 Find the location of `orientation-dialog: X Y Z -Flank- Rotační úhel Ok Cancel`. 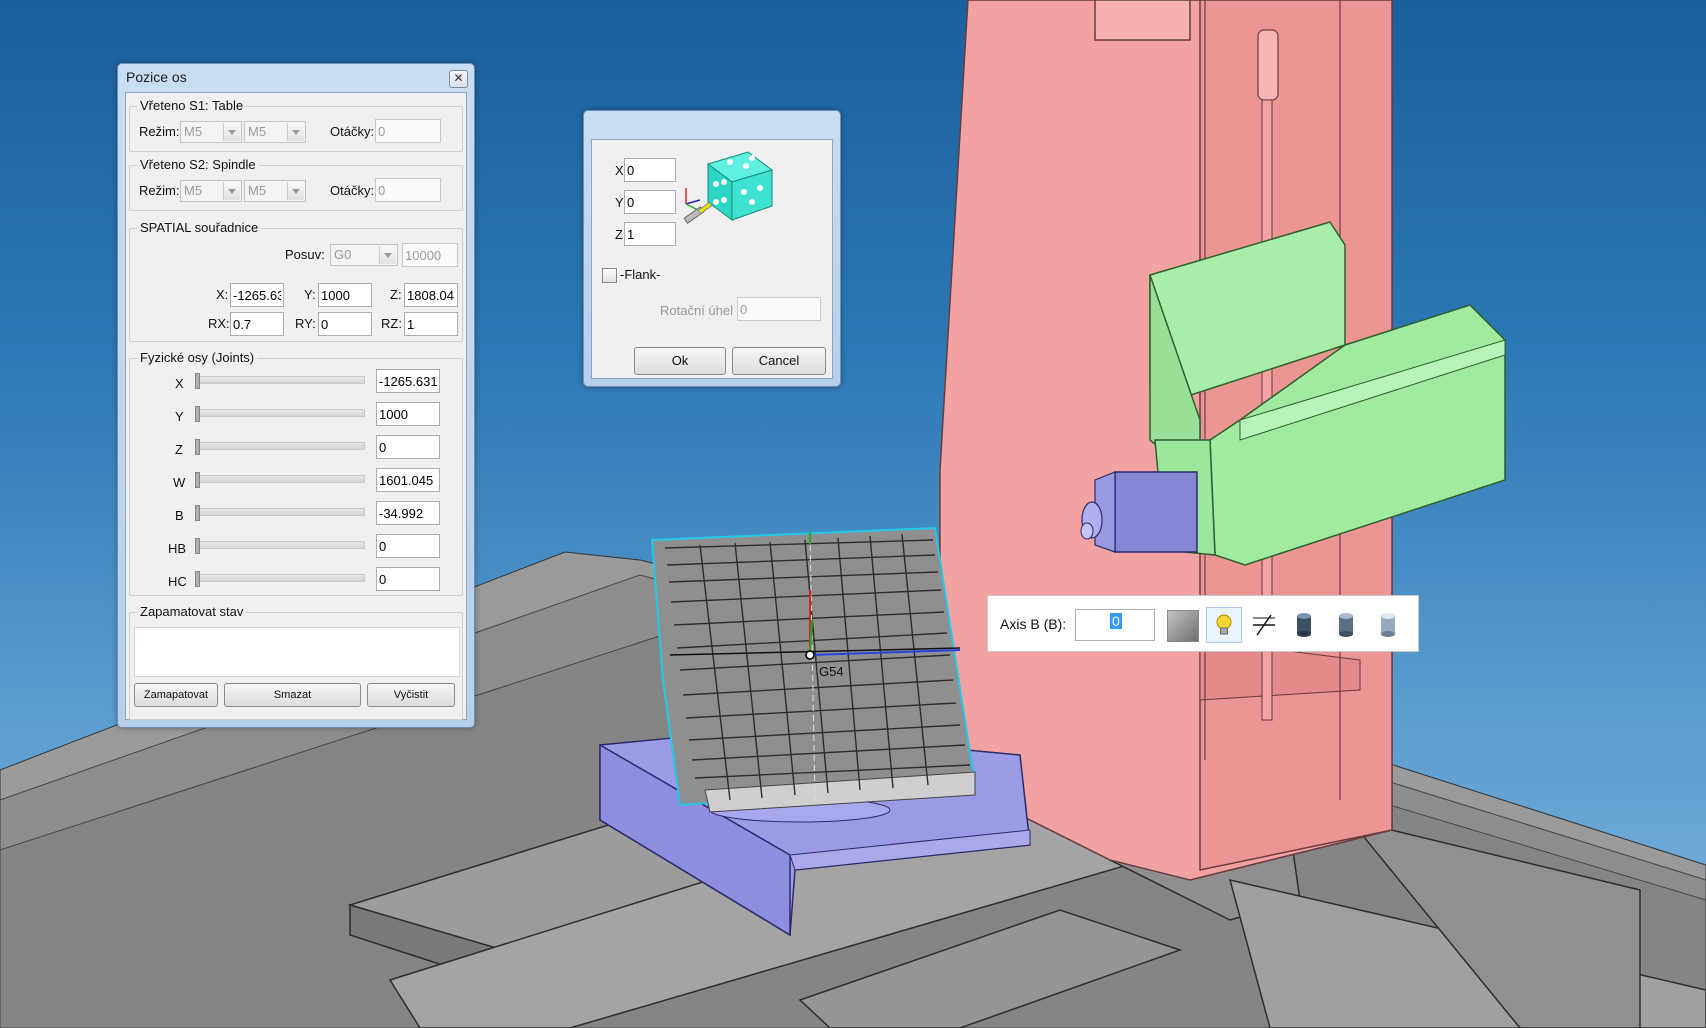

orientation-dialog: X Y Z -Flank- Rotační úhel Ok Cancel is located at coordinates (712, 248).